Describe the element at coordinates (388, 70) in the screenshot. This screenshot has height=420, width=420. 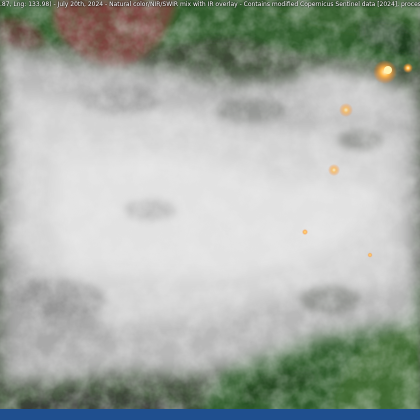
I see `fire-hotspot-core` at that location.